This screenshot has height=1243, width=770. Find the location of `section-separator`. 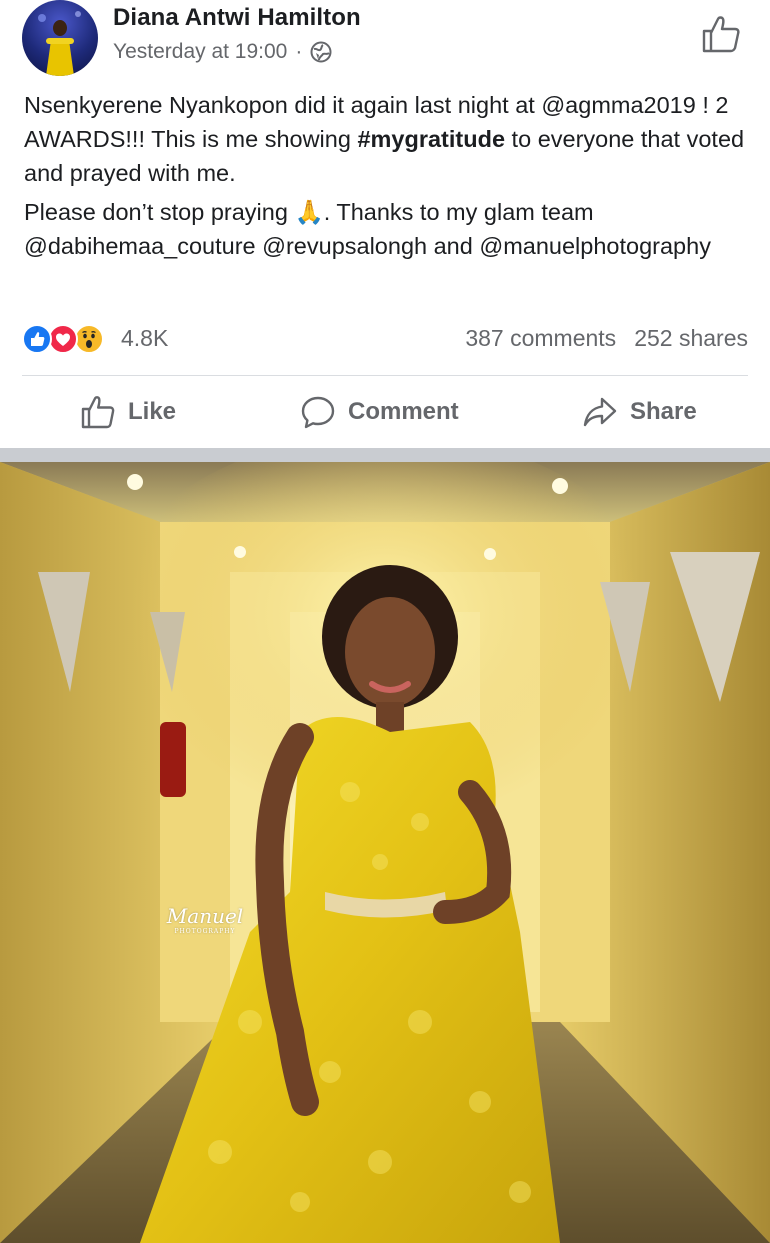

section-separator is located at coordinates (385, 455).